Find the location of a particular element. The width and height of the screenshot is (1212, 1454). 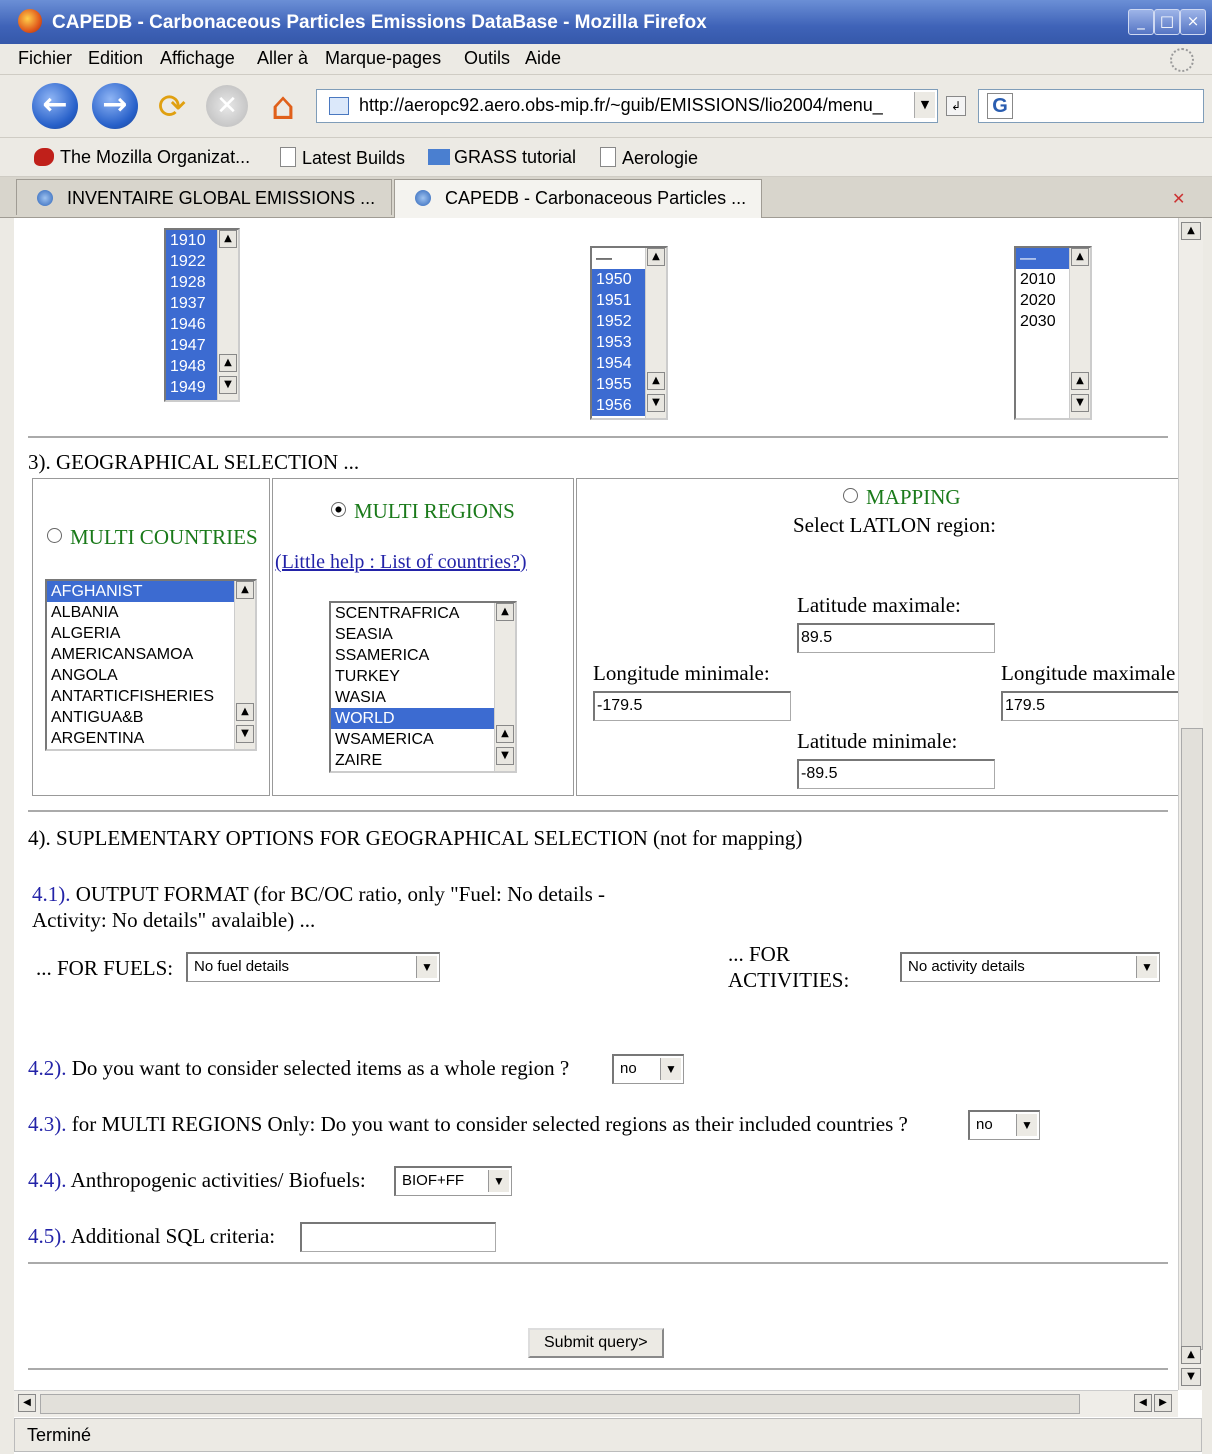

bookmark-grass-tutorial: GRASS tutorial is located at coordinates (502, 157).